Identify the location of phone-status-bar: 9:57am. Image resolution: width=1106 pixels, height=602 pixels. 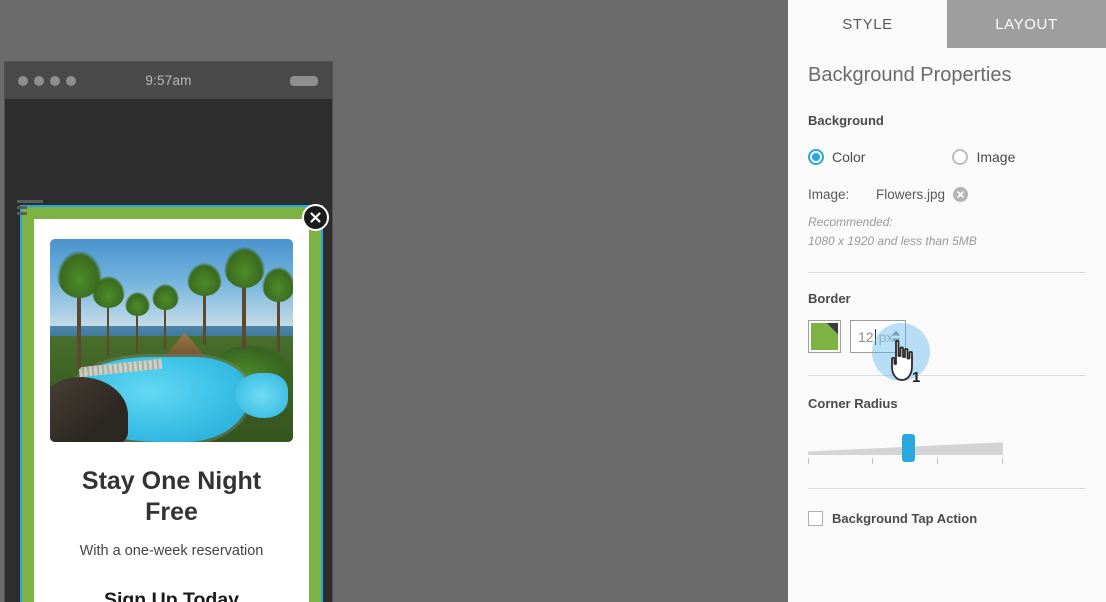
(168, 80).